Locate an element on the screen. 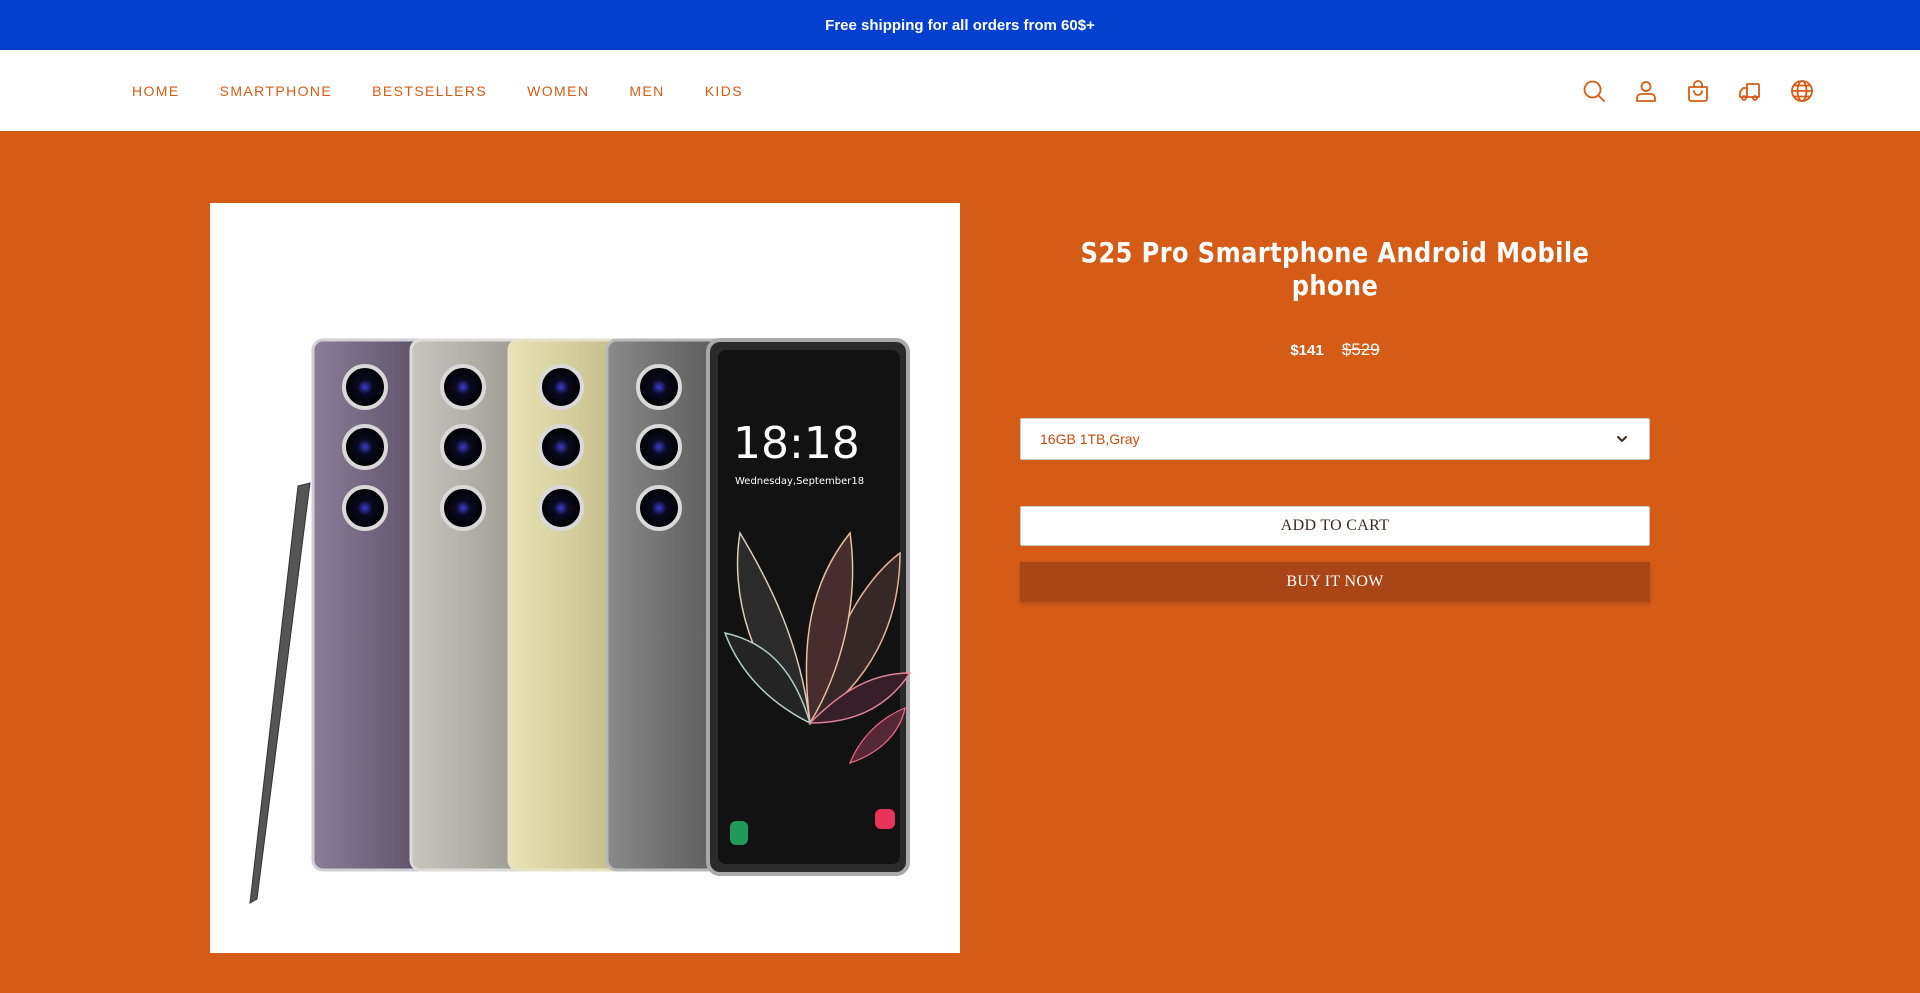 Image resolution: width=1920 pixels, height=993 pixels. variant-select: 16GB 1TB,Gray is located at coordinates (1335, 439).